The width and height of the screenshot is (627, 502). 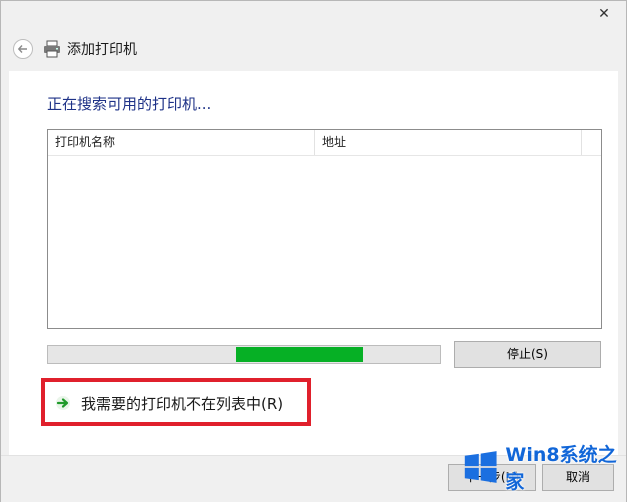 I want to click on close-button: ✕, so click(x=604, y=14).